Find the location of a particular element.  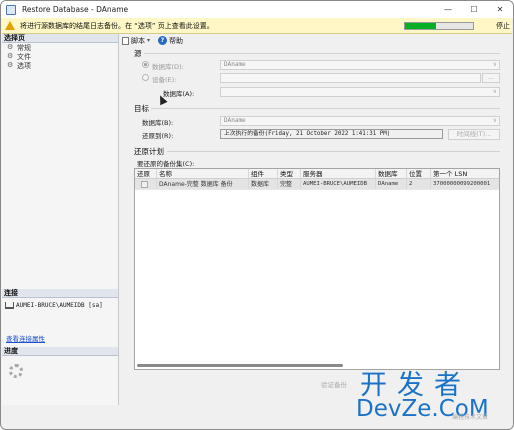

help-label: 帮助 is located at coordinates (176, 40).